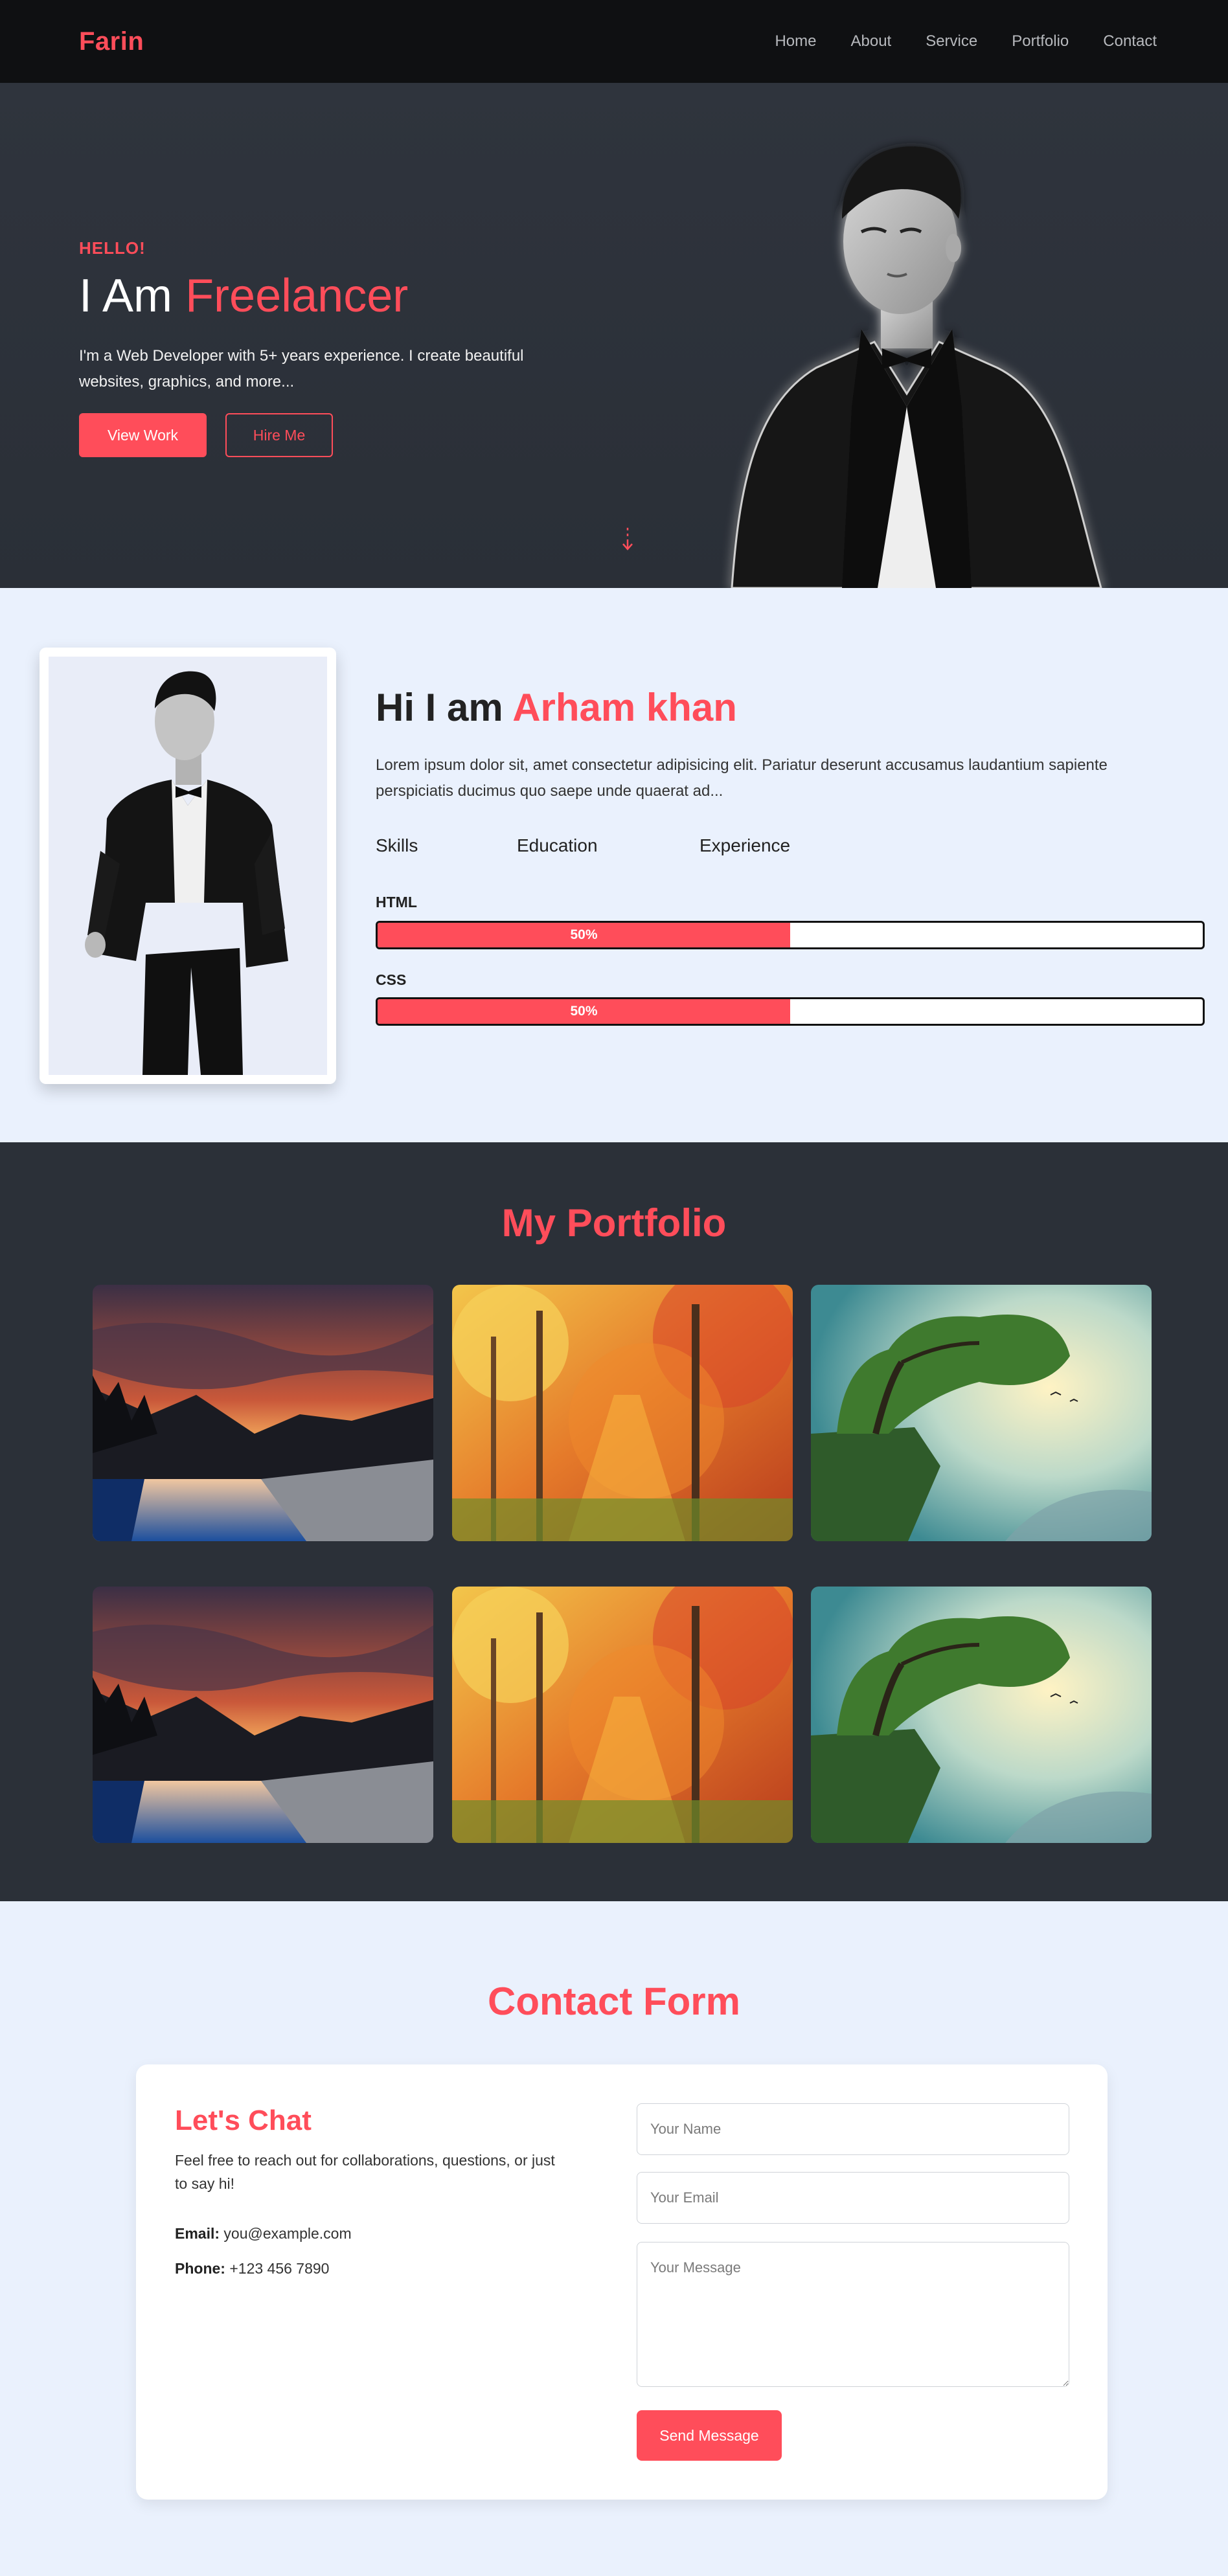  I want to click on contact-email: Email: you@example.com, so click(263, 2234).